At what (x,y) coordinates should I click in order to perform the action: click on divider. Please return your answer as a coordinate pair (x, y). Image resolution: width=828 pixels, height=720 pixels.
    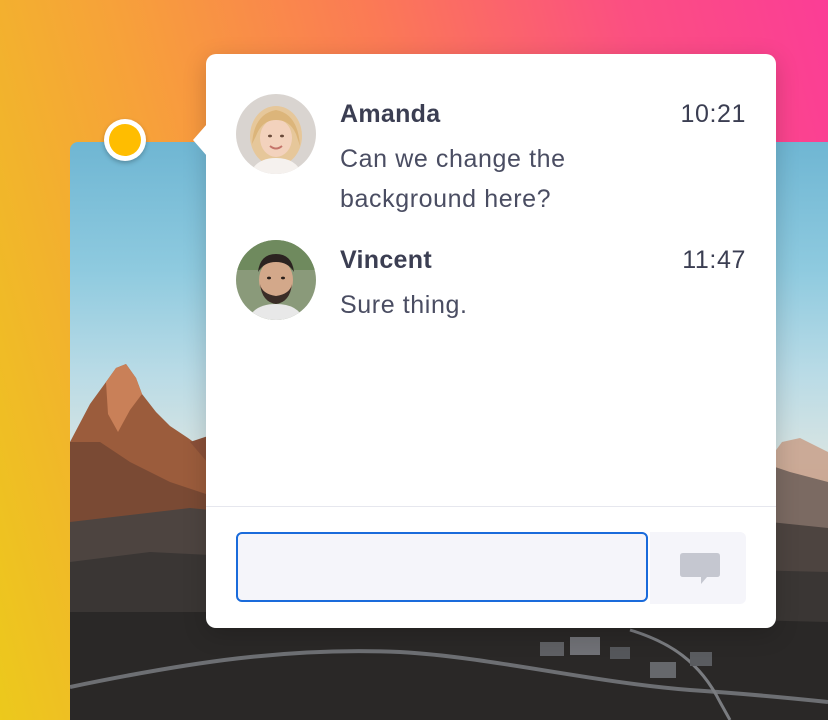
    Looking at the image, I should click on (491, 506).